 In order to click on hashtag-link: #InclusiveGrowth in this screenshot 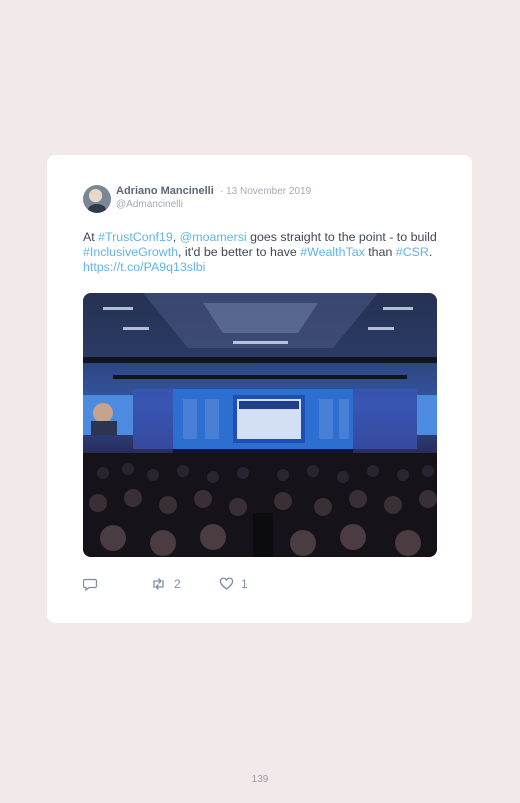, I will do `click(130, 252)`.